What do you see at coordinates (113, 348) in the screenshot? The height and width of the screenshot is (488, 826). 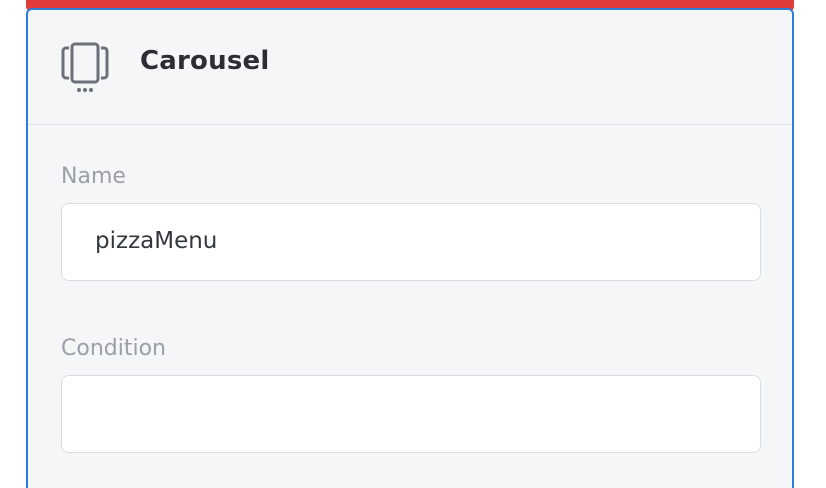 I see `condition-label: Condition` at bounding box center [113, 348].